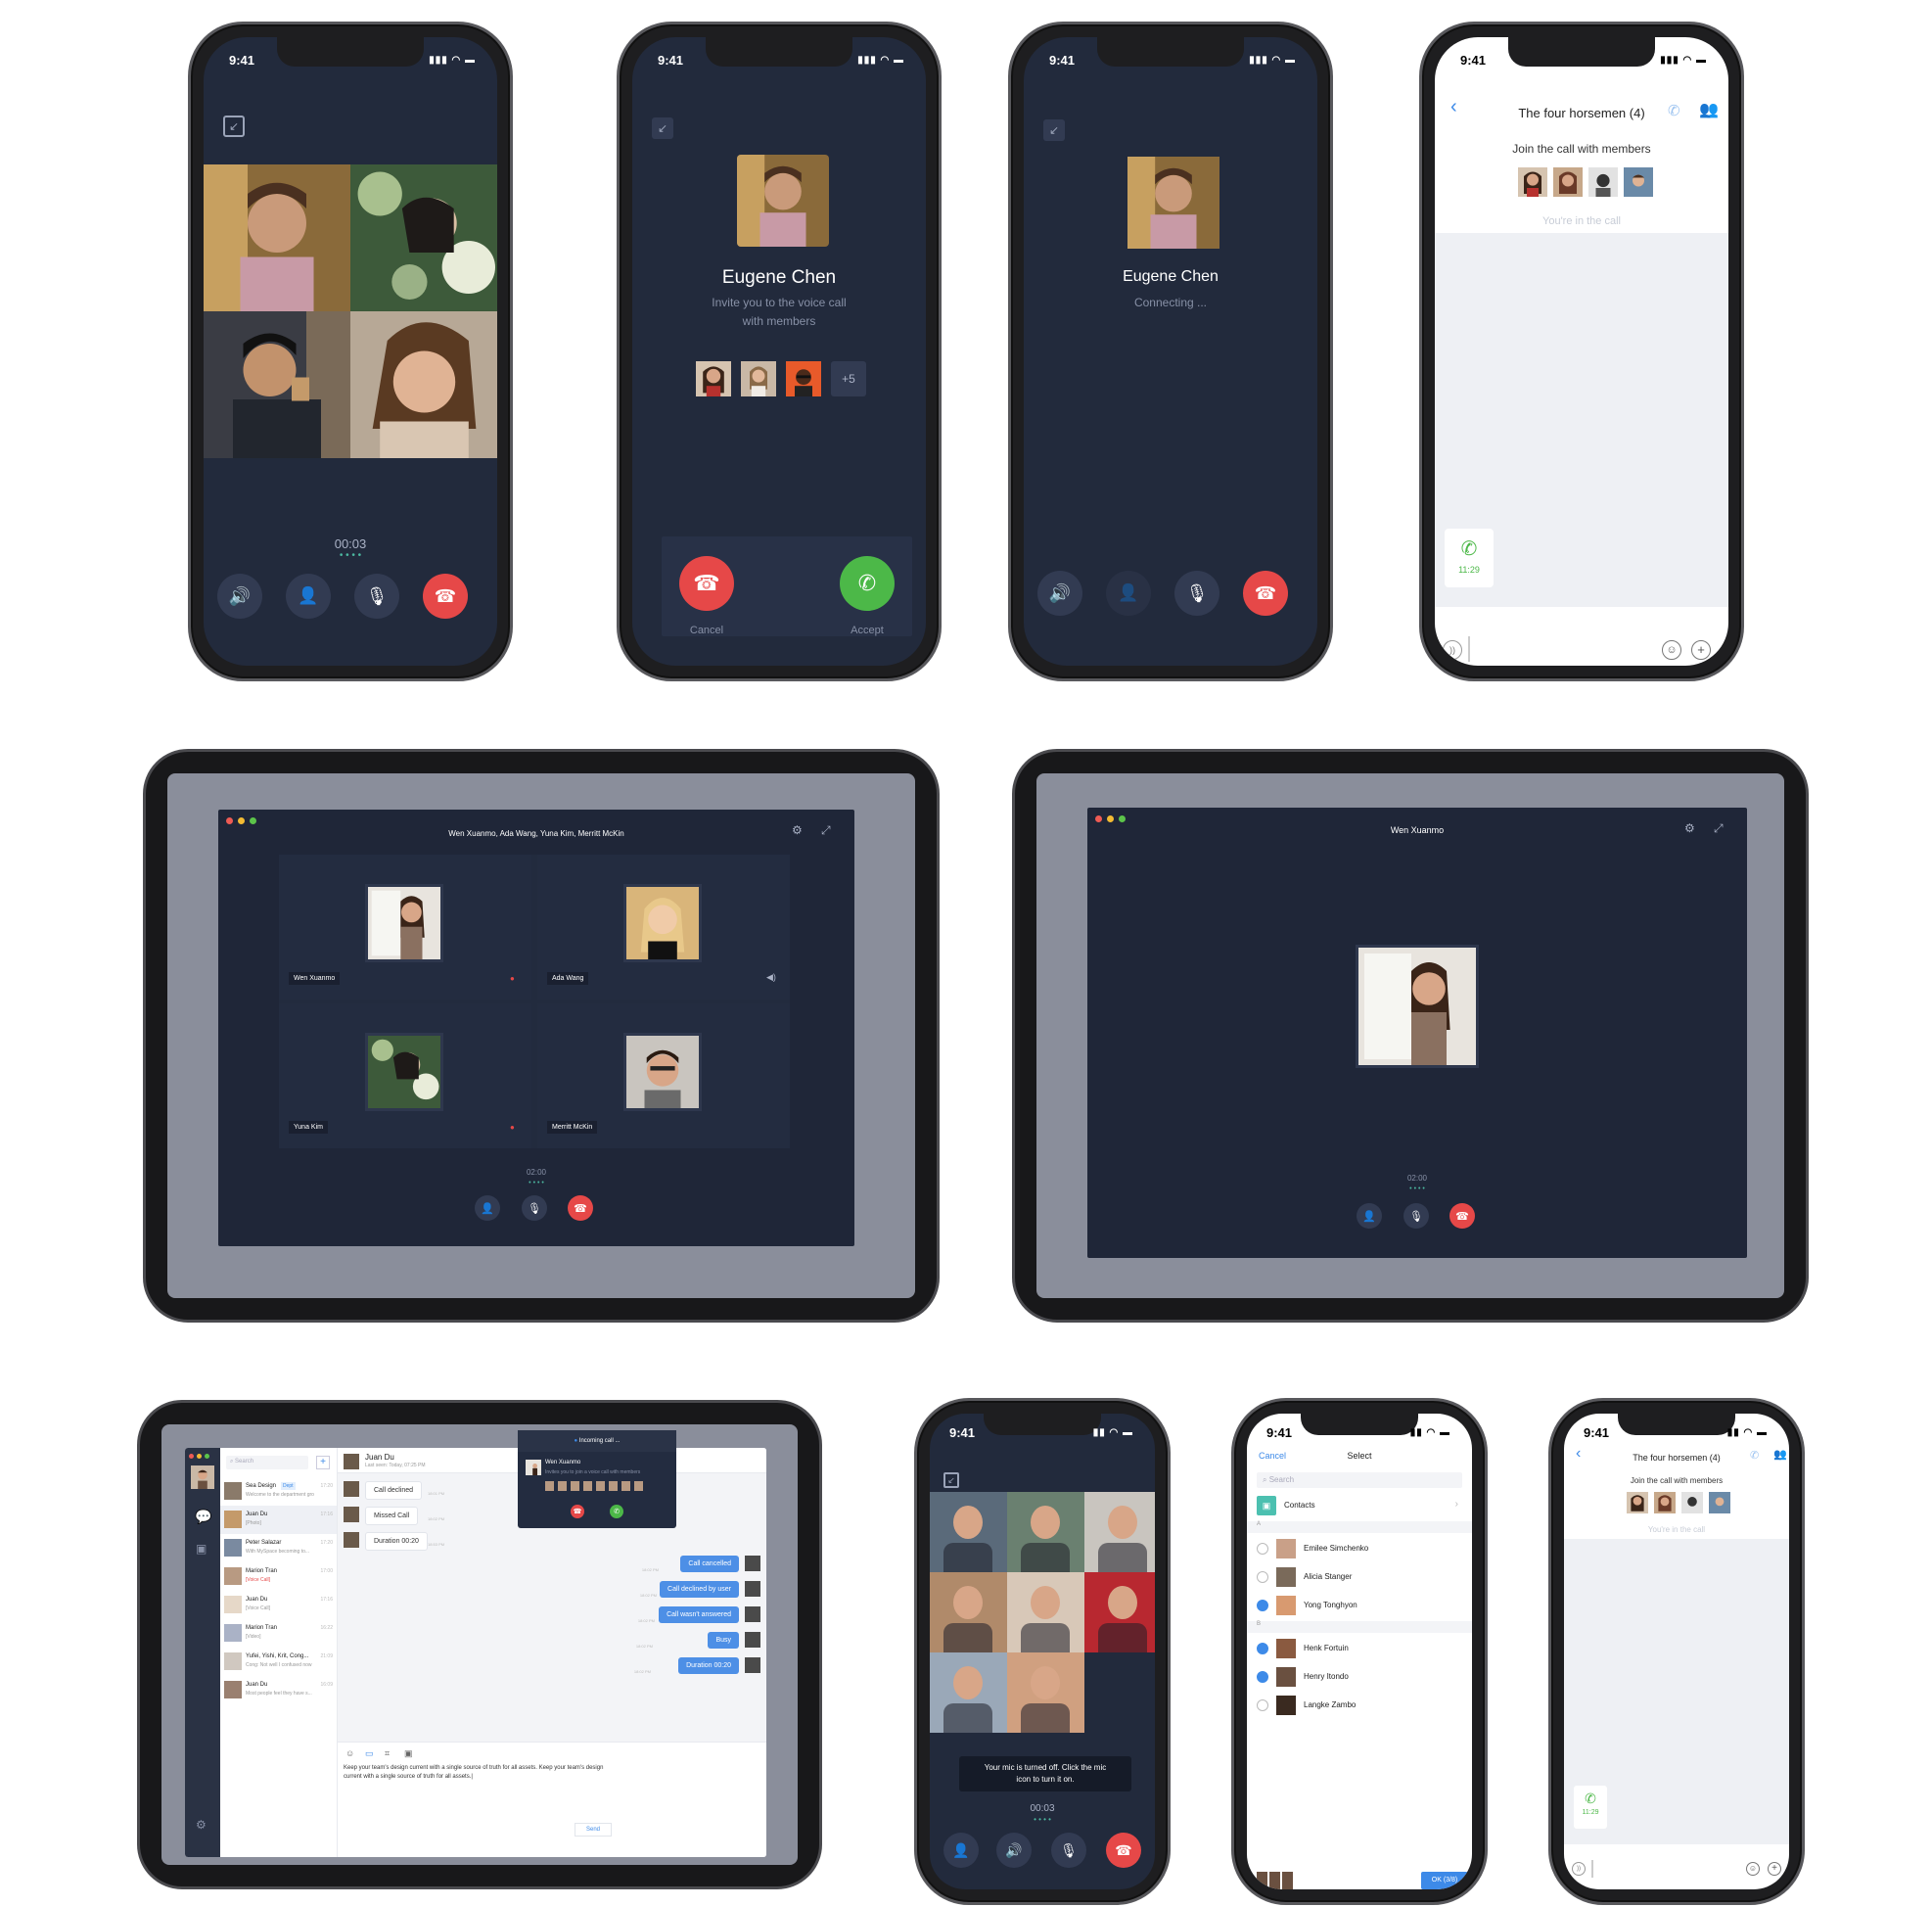 The image size is (1932, 1907). Describe the element at coordinates (279, 1520) in the screenshot. I see `list-item: Juan Du [Photo] 17:16` at that location.